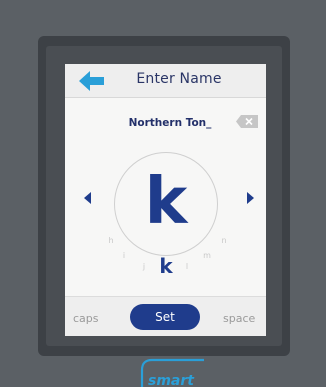 The image size is (326, 387). I want to click on set-button: Set, so click(165, 317).